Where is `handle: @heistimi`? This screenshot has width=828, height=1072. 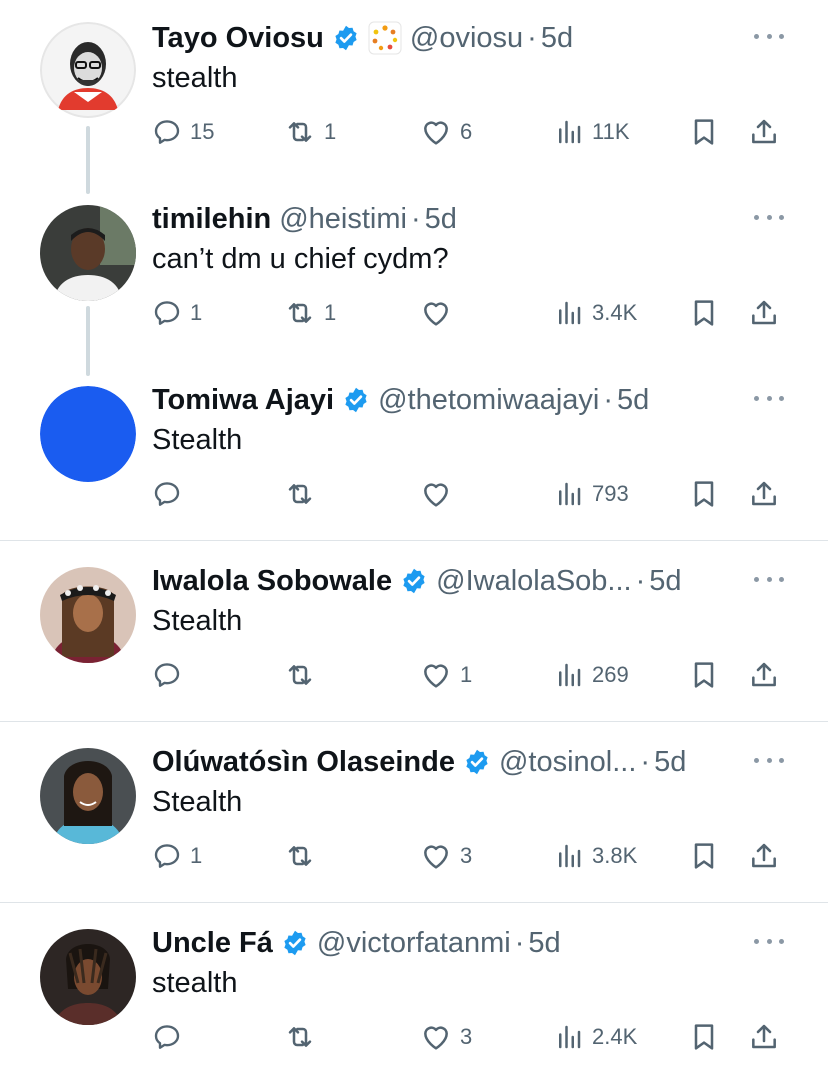
handle: @heistimi is located at coordinates (343, 219).